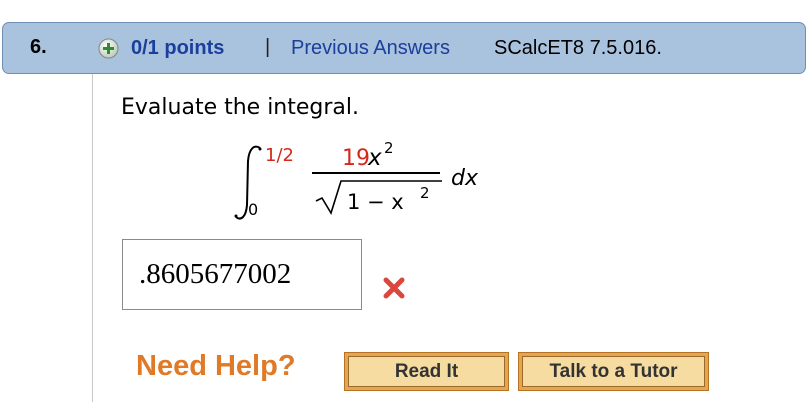  I want to click on upper-limit: 1/2, so click(279, 155).